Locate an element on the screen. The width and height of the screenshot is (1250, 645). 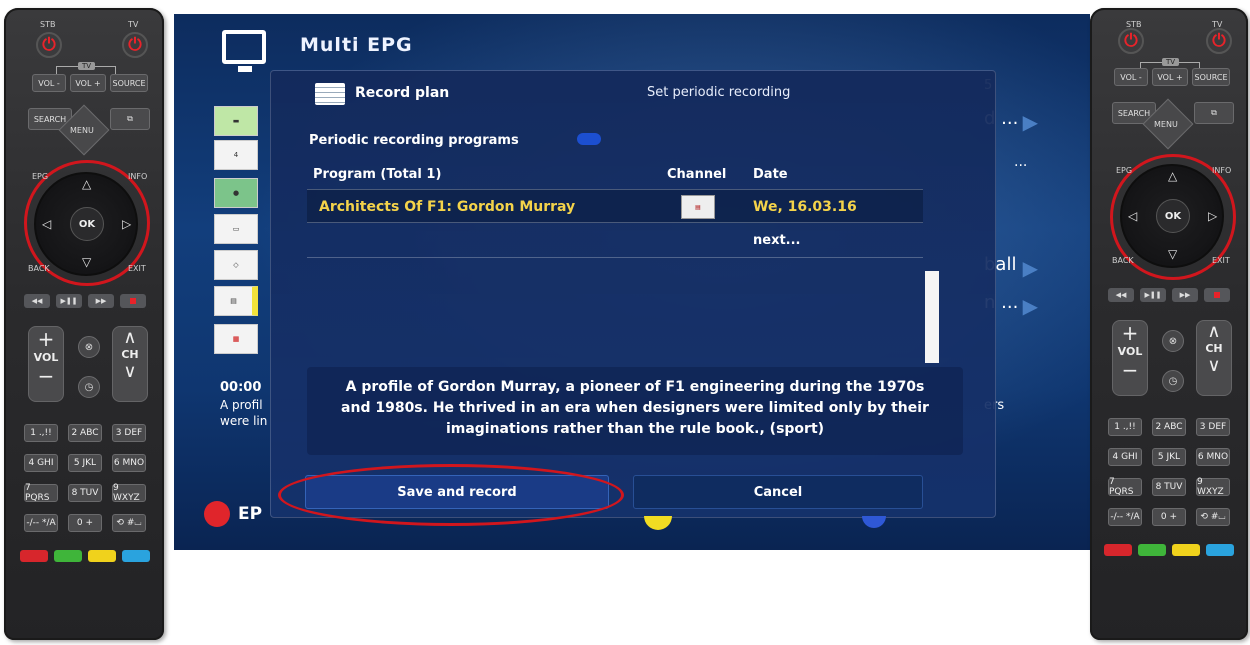
channel-thumbnail: ▤ is located at coordinates (698, 207).